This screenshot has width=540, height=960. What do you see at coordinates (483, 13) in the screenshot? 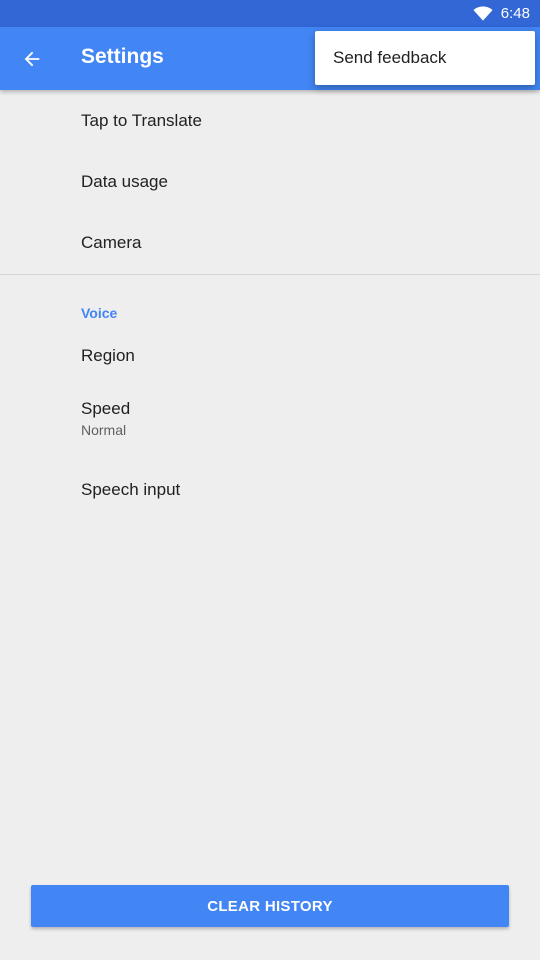
I see `wifi-icon` at bounding box center [483, 13].